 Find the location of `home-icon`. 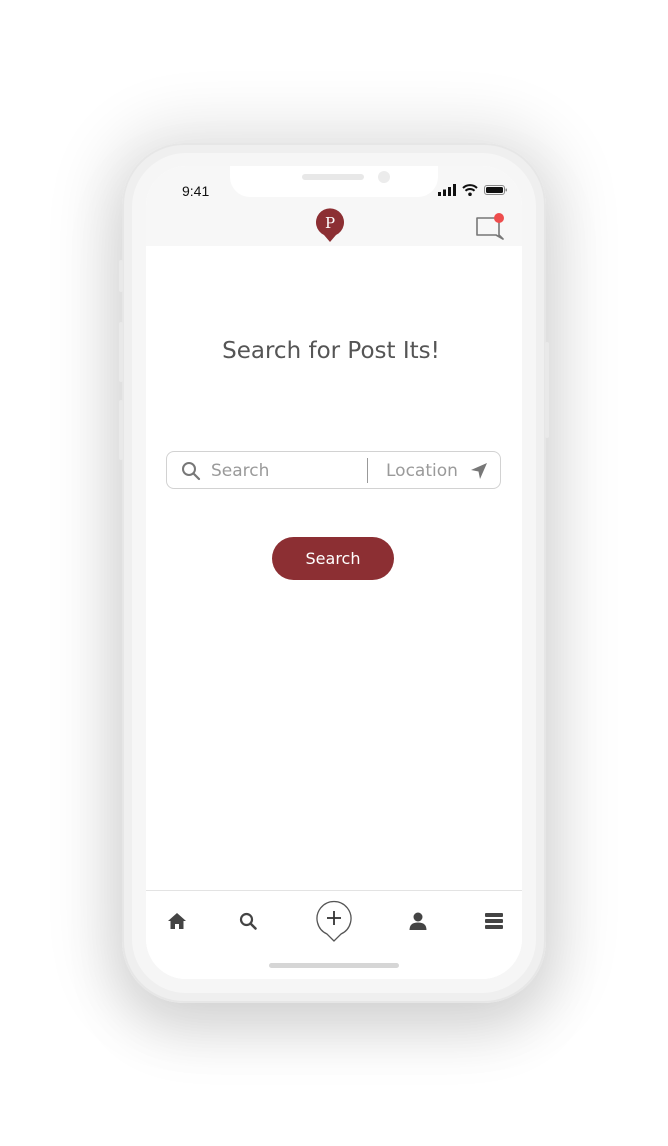

home-icon is located at coordinates (177, 921).